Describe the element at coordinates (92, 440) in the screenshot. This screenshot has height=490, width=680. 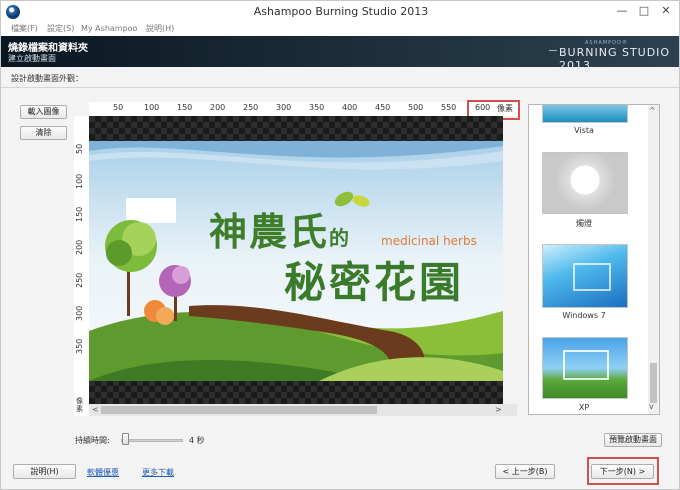
I see `duration-label: 持續時間:` at that location.